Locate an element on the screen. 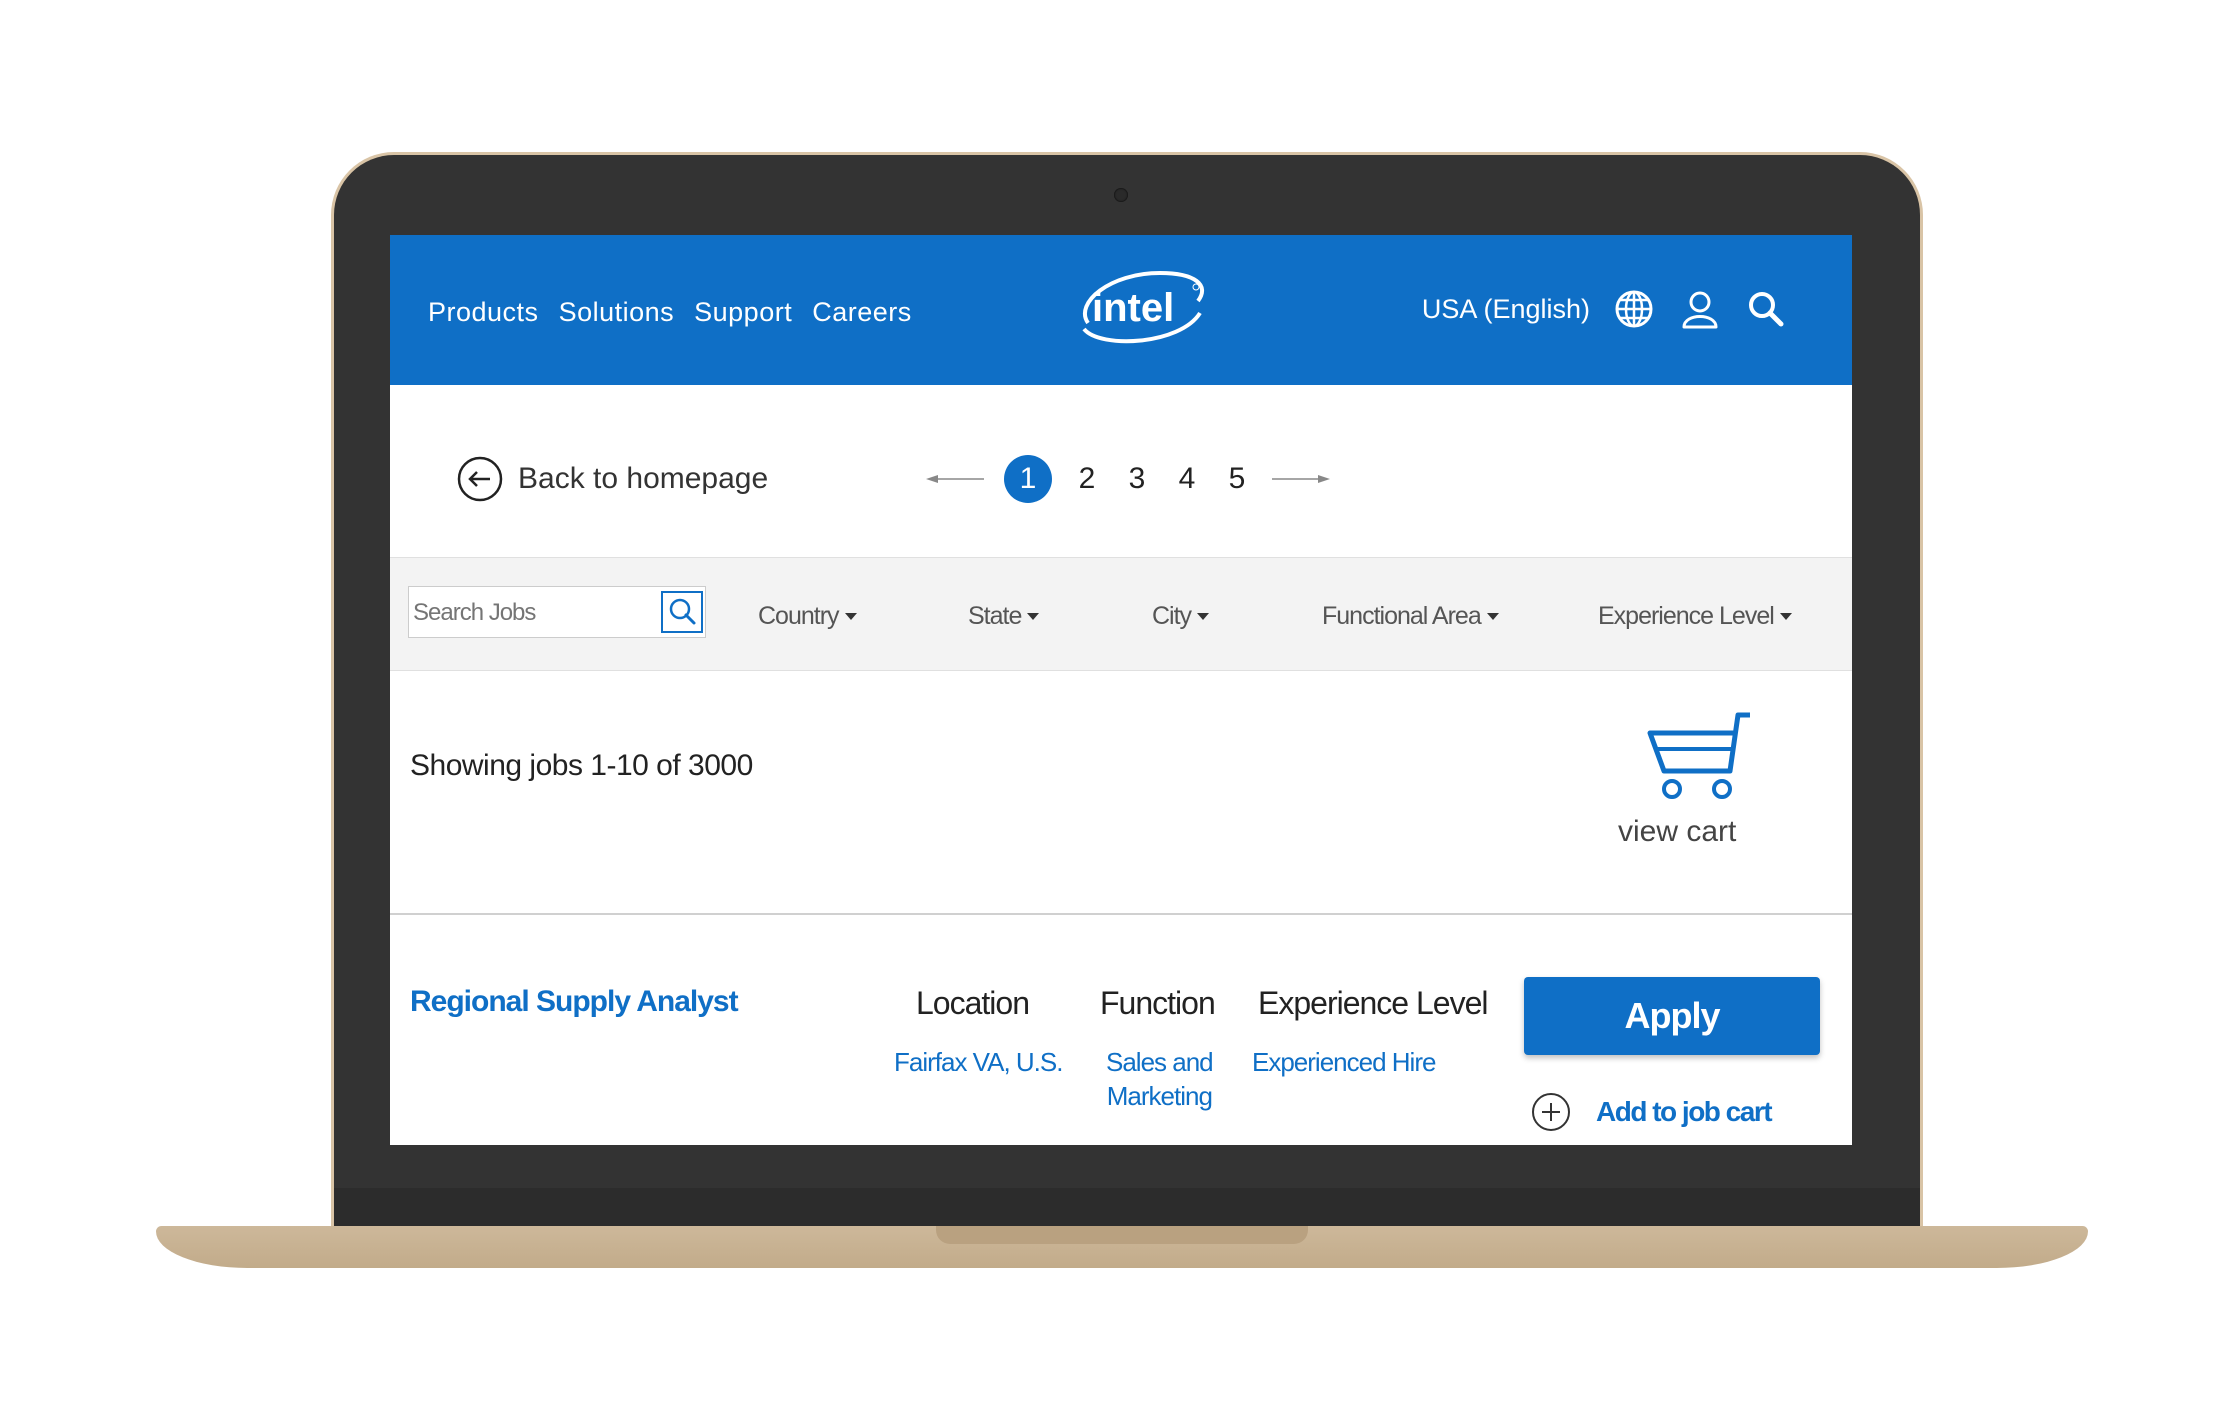 The image size is (2240, 1422). function-value: Sales and Marketing is located at coordinates (1160, 1079).